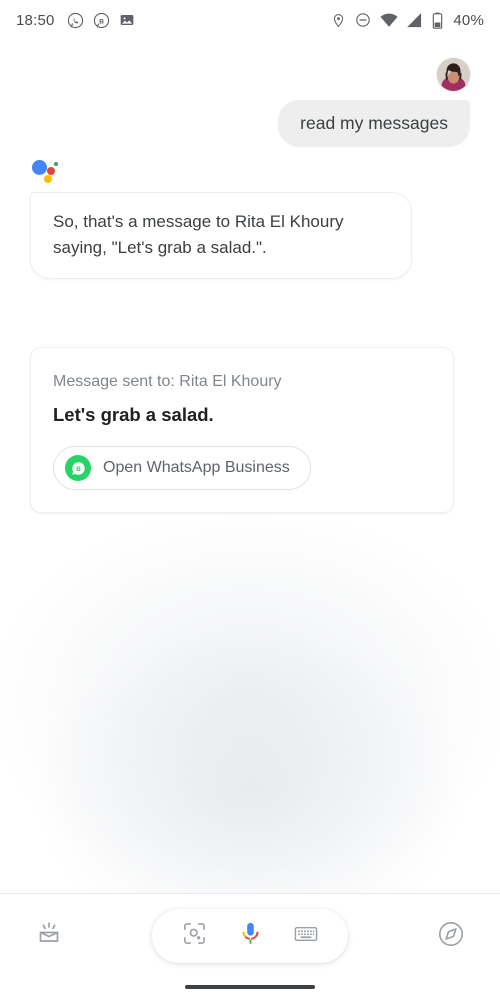 The height and width of the screenshot is (1000, 500). Describe the element at coordinates (167, 381) in the screenshot. I see `card-recipient-label: Message sent to: Rita El Khoury` at that location.